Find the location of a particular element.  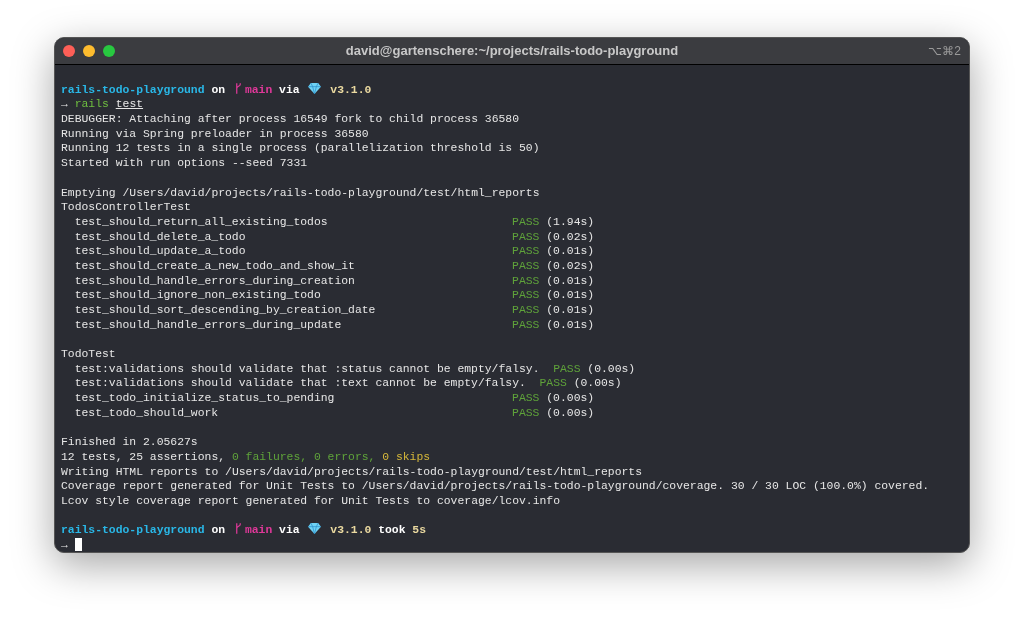

command-text: rails is located at coordinates (91, 104).